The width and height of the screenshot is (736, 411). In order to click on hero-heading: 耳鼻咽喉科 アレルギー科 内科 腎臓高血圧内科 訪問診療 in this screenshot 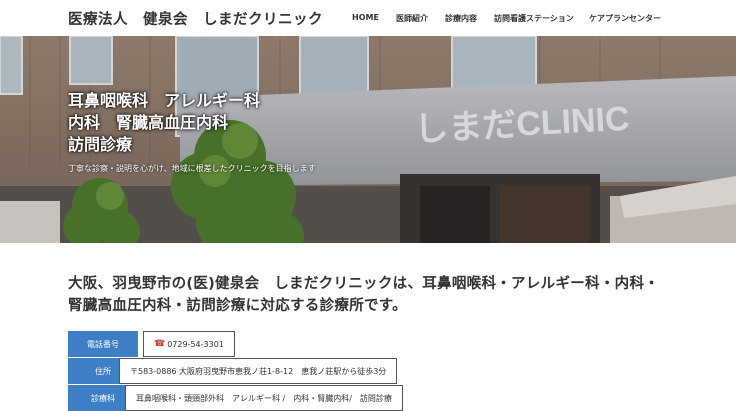, I will do `click(164, 123)`.